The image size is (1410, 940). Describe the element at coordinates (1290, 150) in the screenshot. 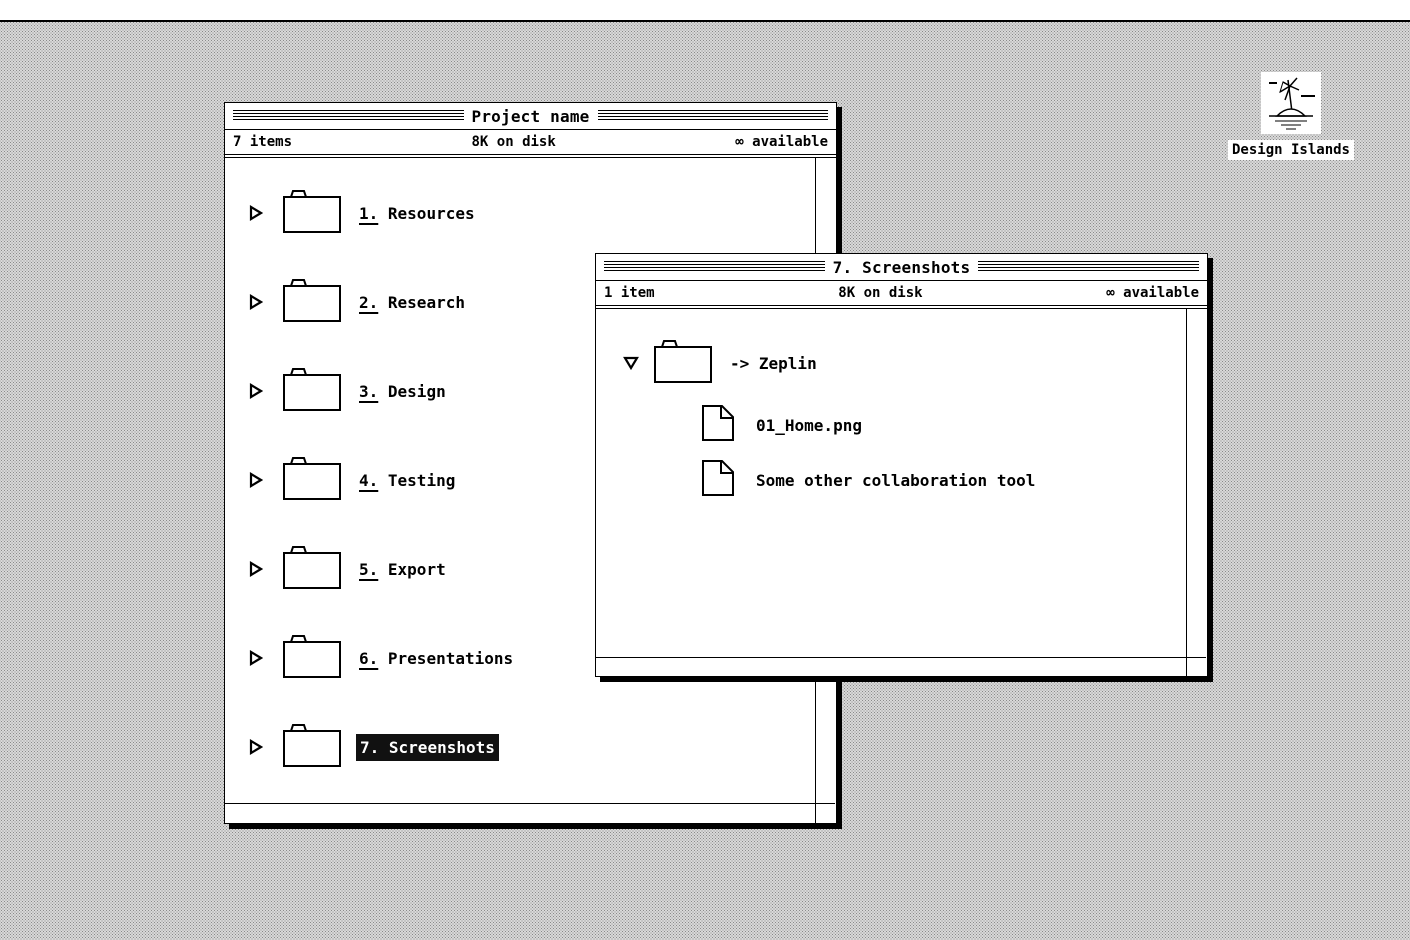

I see `desktop-icon-label: Design Islands` at that location.